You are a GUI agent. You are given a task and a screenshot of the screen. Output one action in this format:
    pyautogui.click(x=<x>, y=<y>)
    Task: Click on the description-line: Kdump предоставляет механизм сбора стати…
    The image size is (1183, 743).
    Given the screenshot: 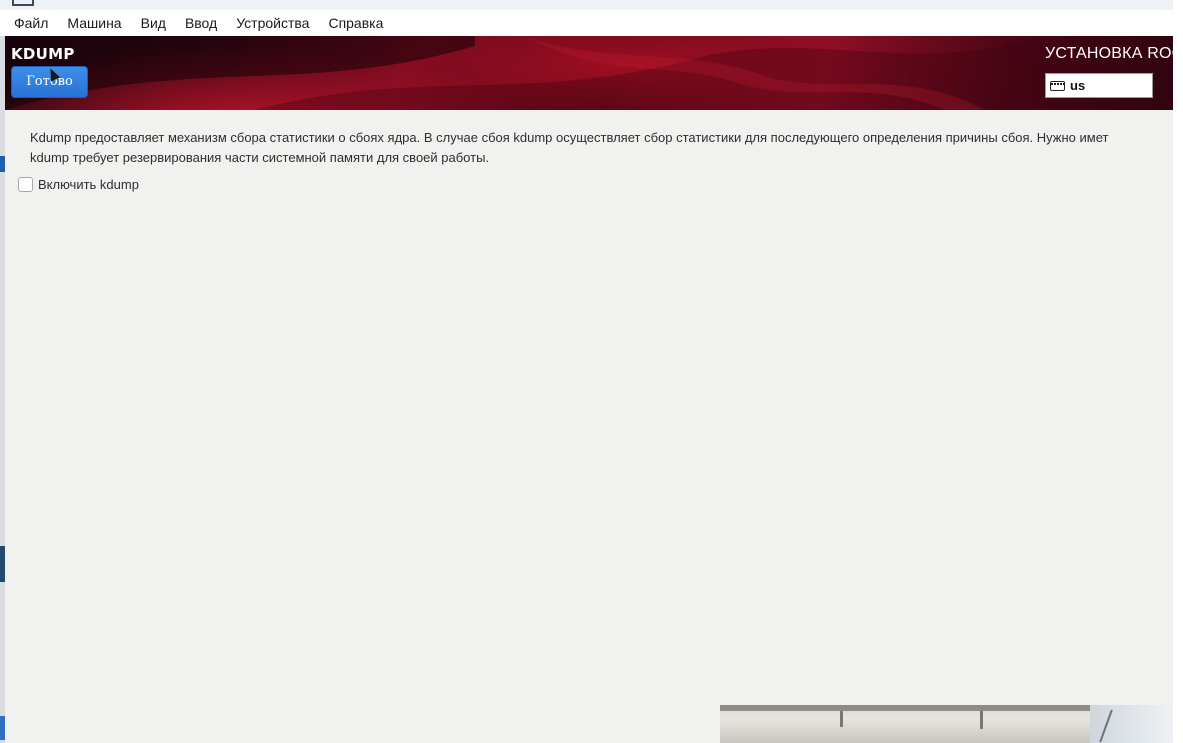 What is the action you would take?
    pyautogui.click(x=569, y=137)
    